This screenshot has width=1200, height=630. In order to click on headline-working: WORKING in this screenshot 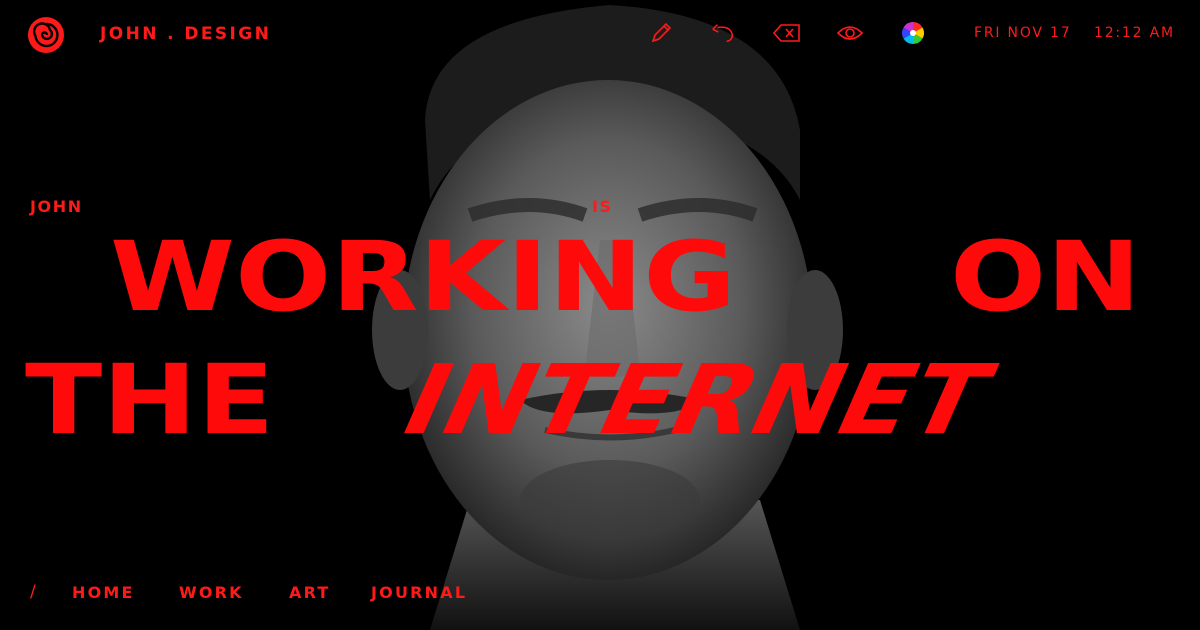, I will do `click(423, 277)`.